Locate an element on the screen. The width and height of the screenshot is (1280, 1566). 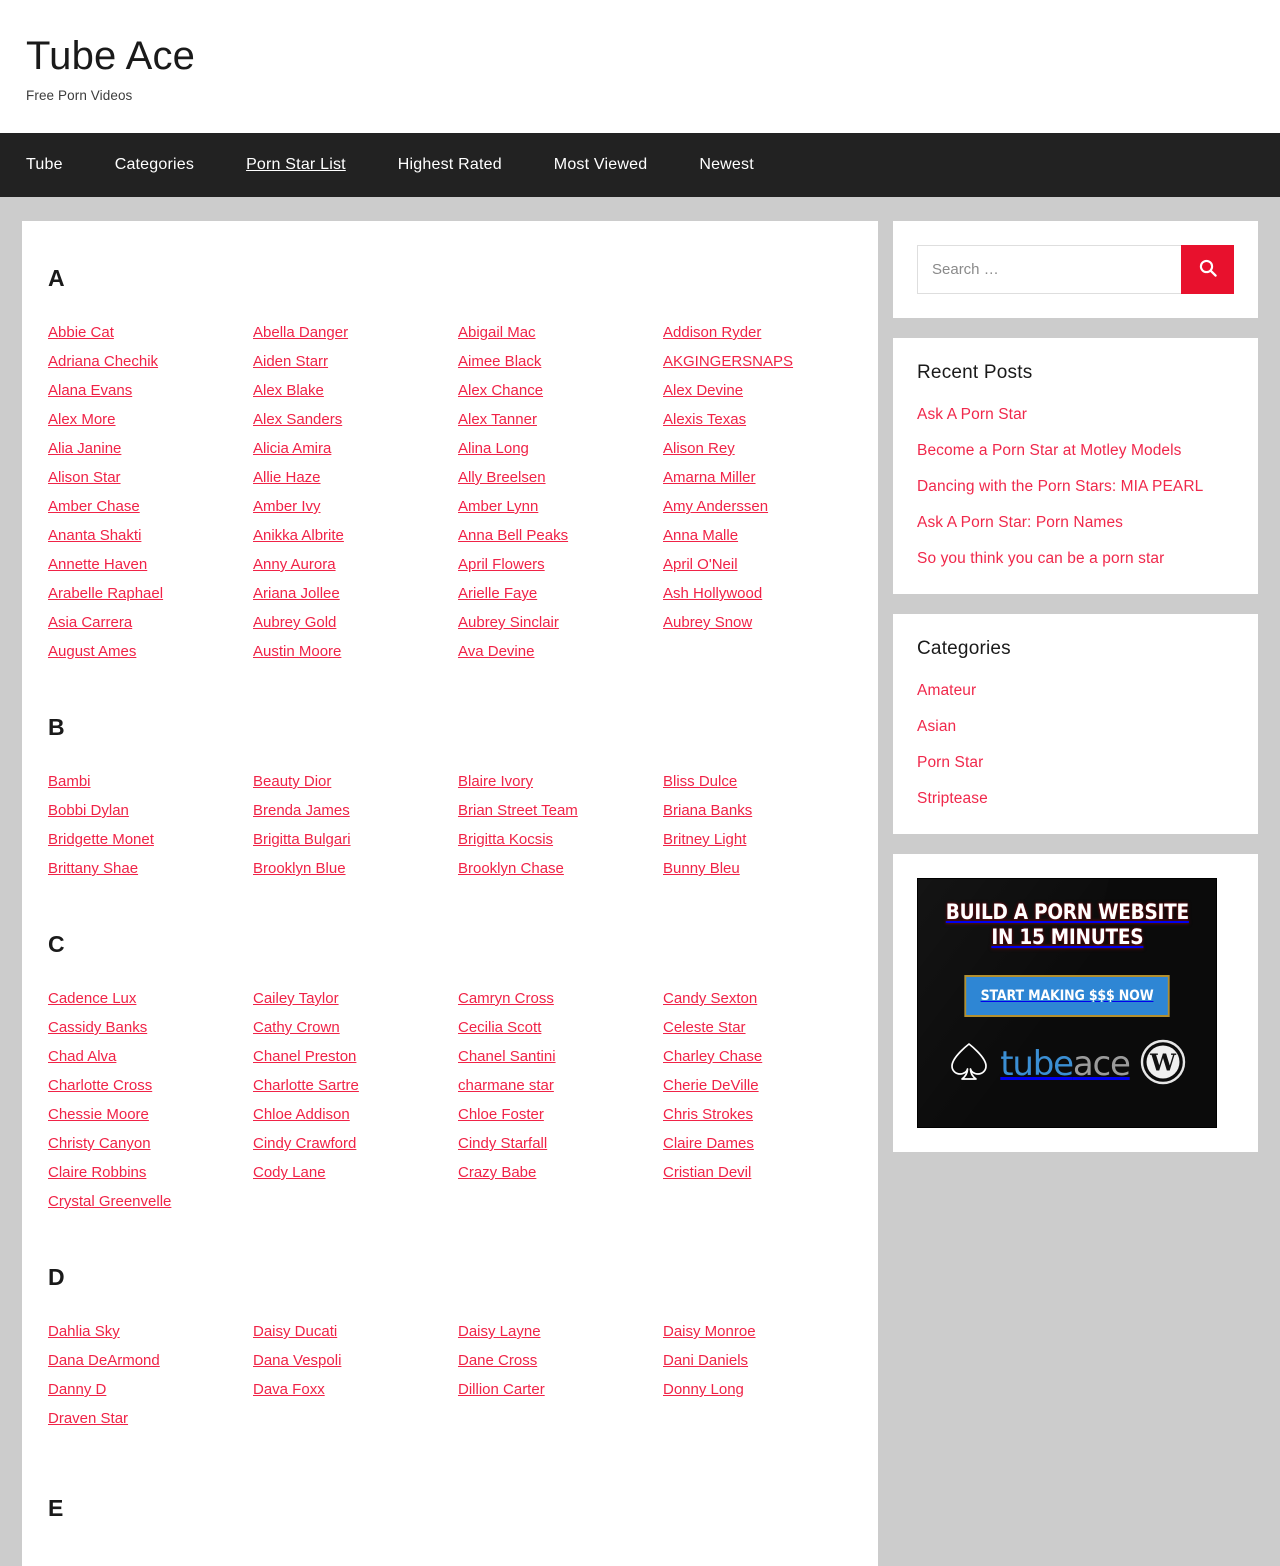
porn-star-link: Chad Alva is located at coordinates (82, 1056).